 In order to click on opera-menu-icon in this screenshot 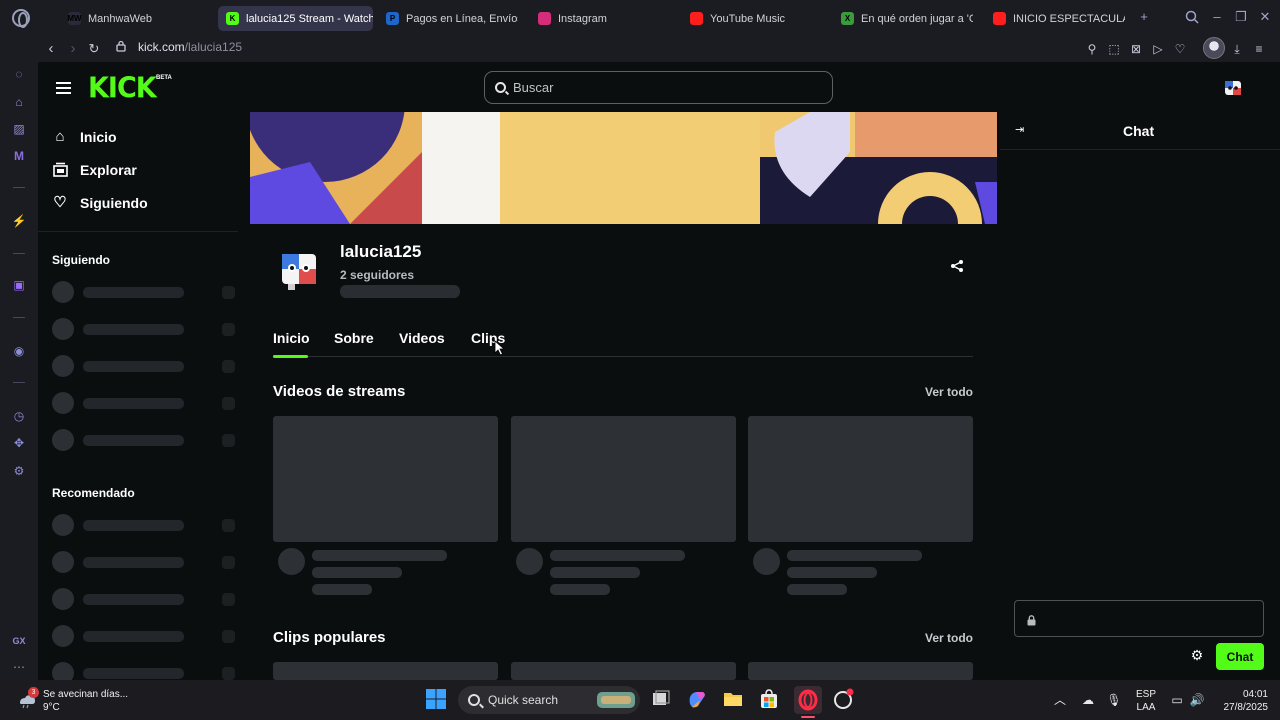, I will do `click(21, 18)`.